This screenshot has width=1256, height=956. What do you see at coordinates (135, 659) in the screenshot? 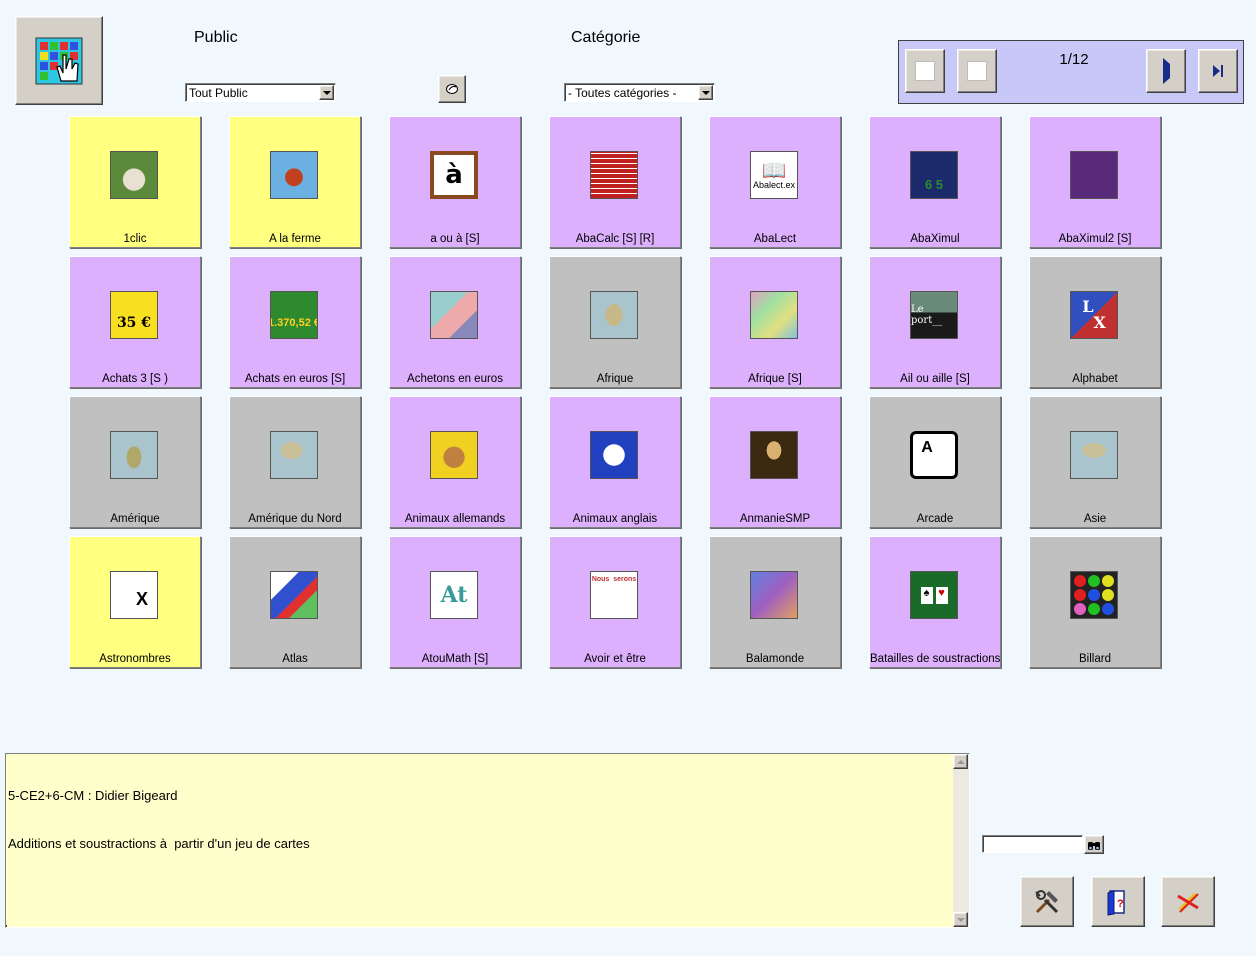
I see `activity-tile-label: Astronombres` at bounding box center [135, 659].